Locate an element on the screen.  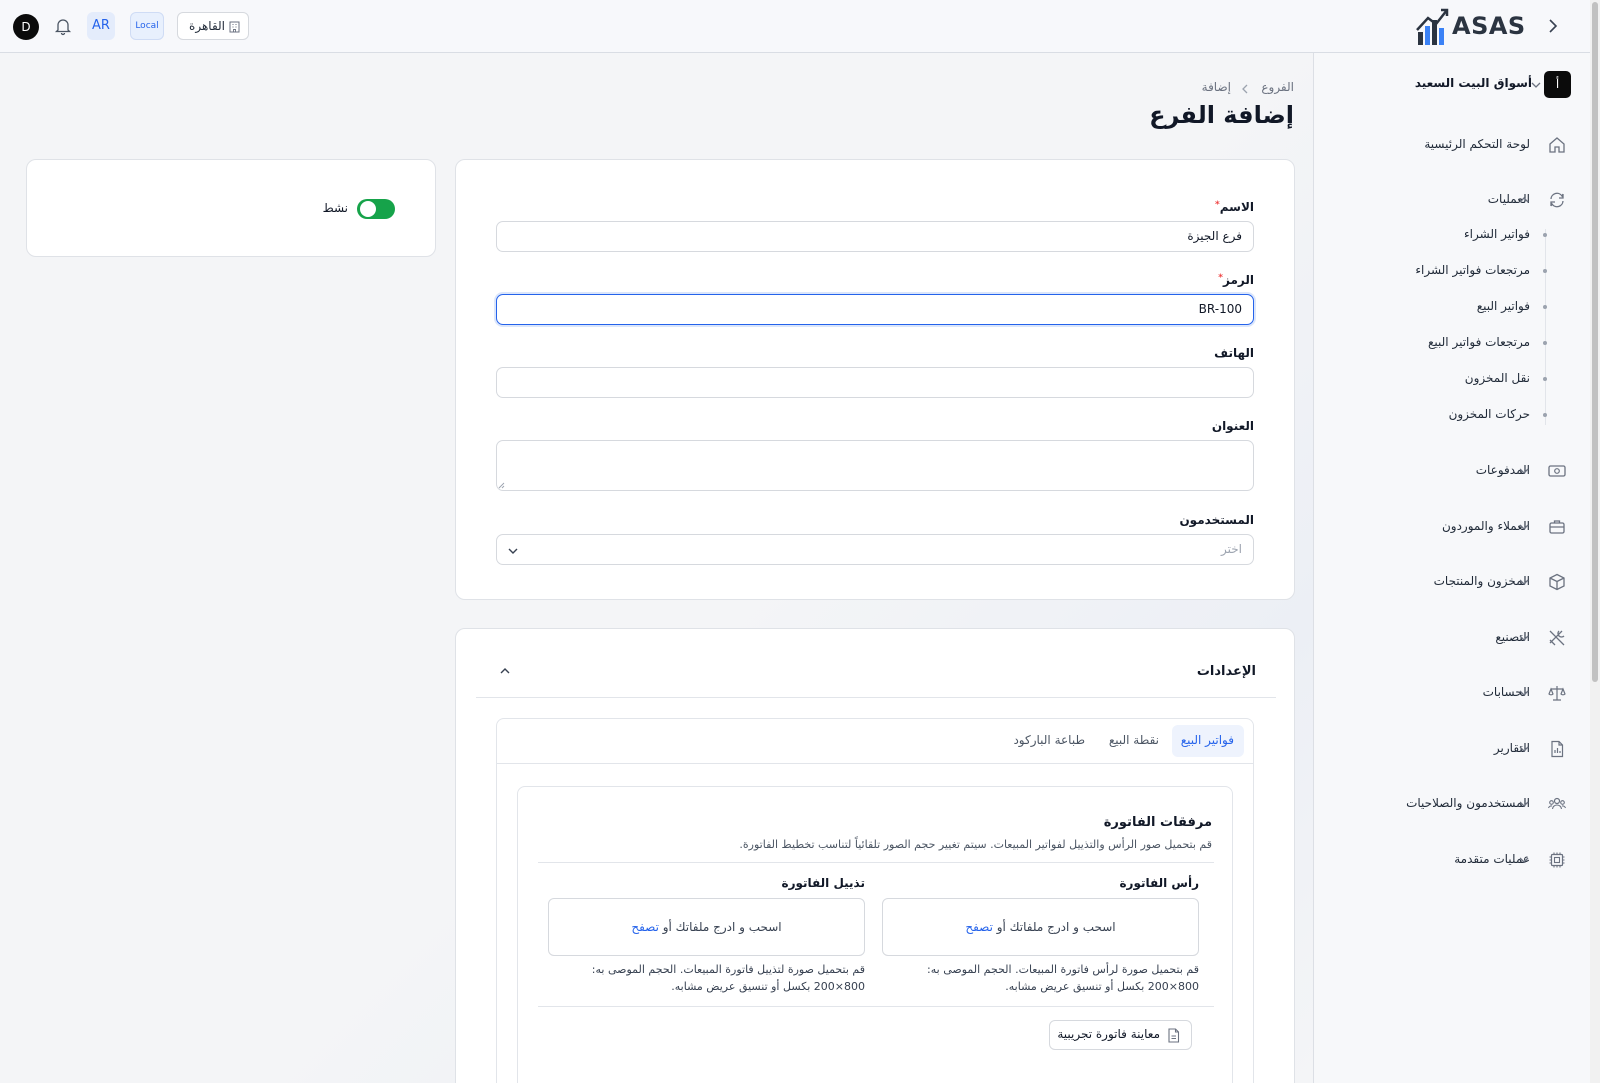
scale-icon is located at coordinates (1557, 693).